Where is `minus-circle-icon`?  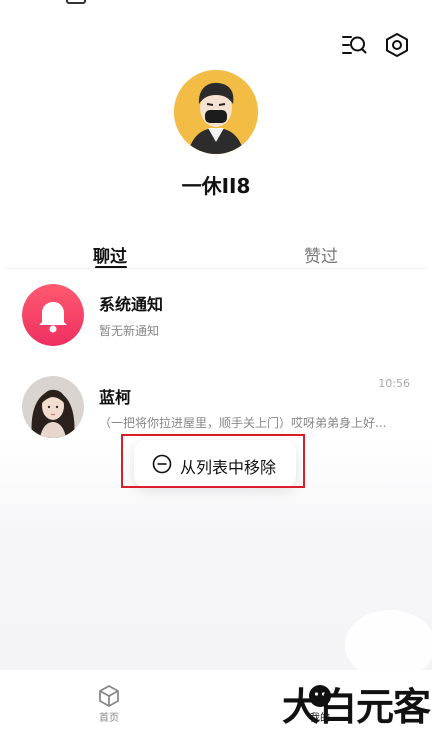
minus-circle-icon is located at coordinates (162, 464).